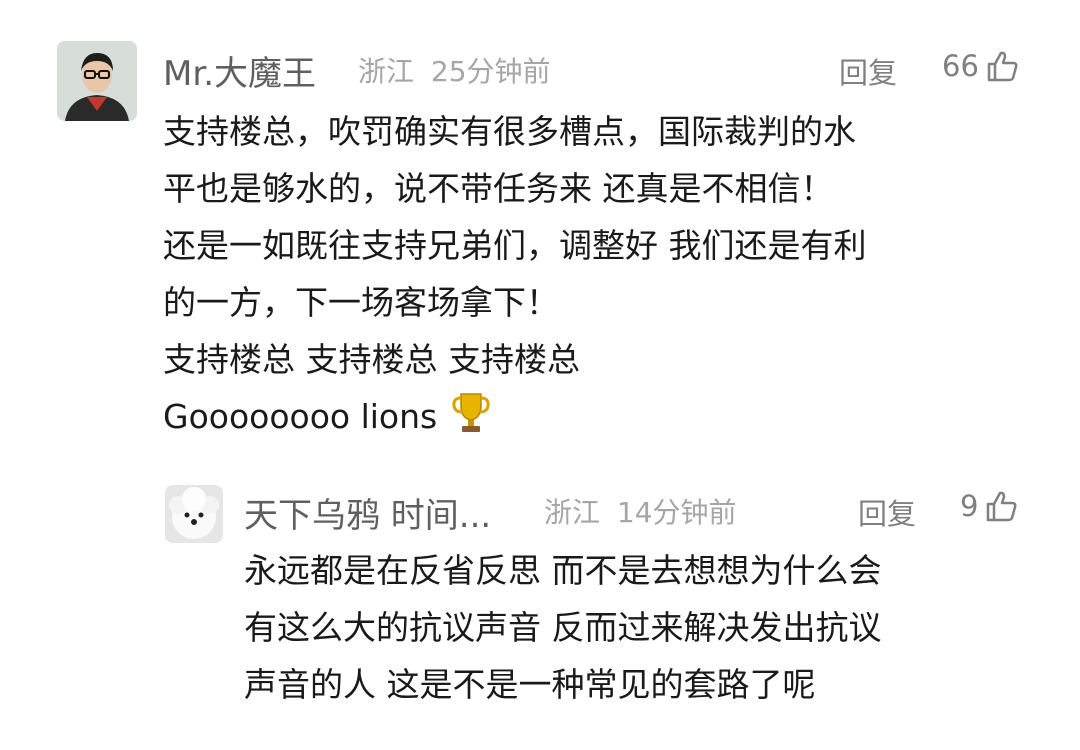 This screenshot has width=1080, height=750. What do you see at coordinates (471, 412) in the screenshot?
I see `trophy-icon` at bounding box center [471, 412].